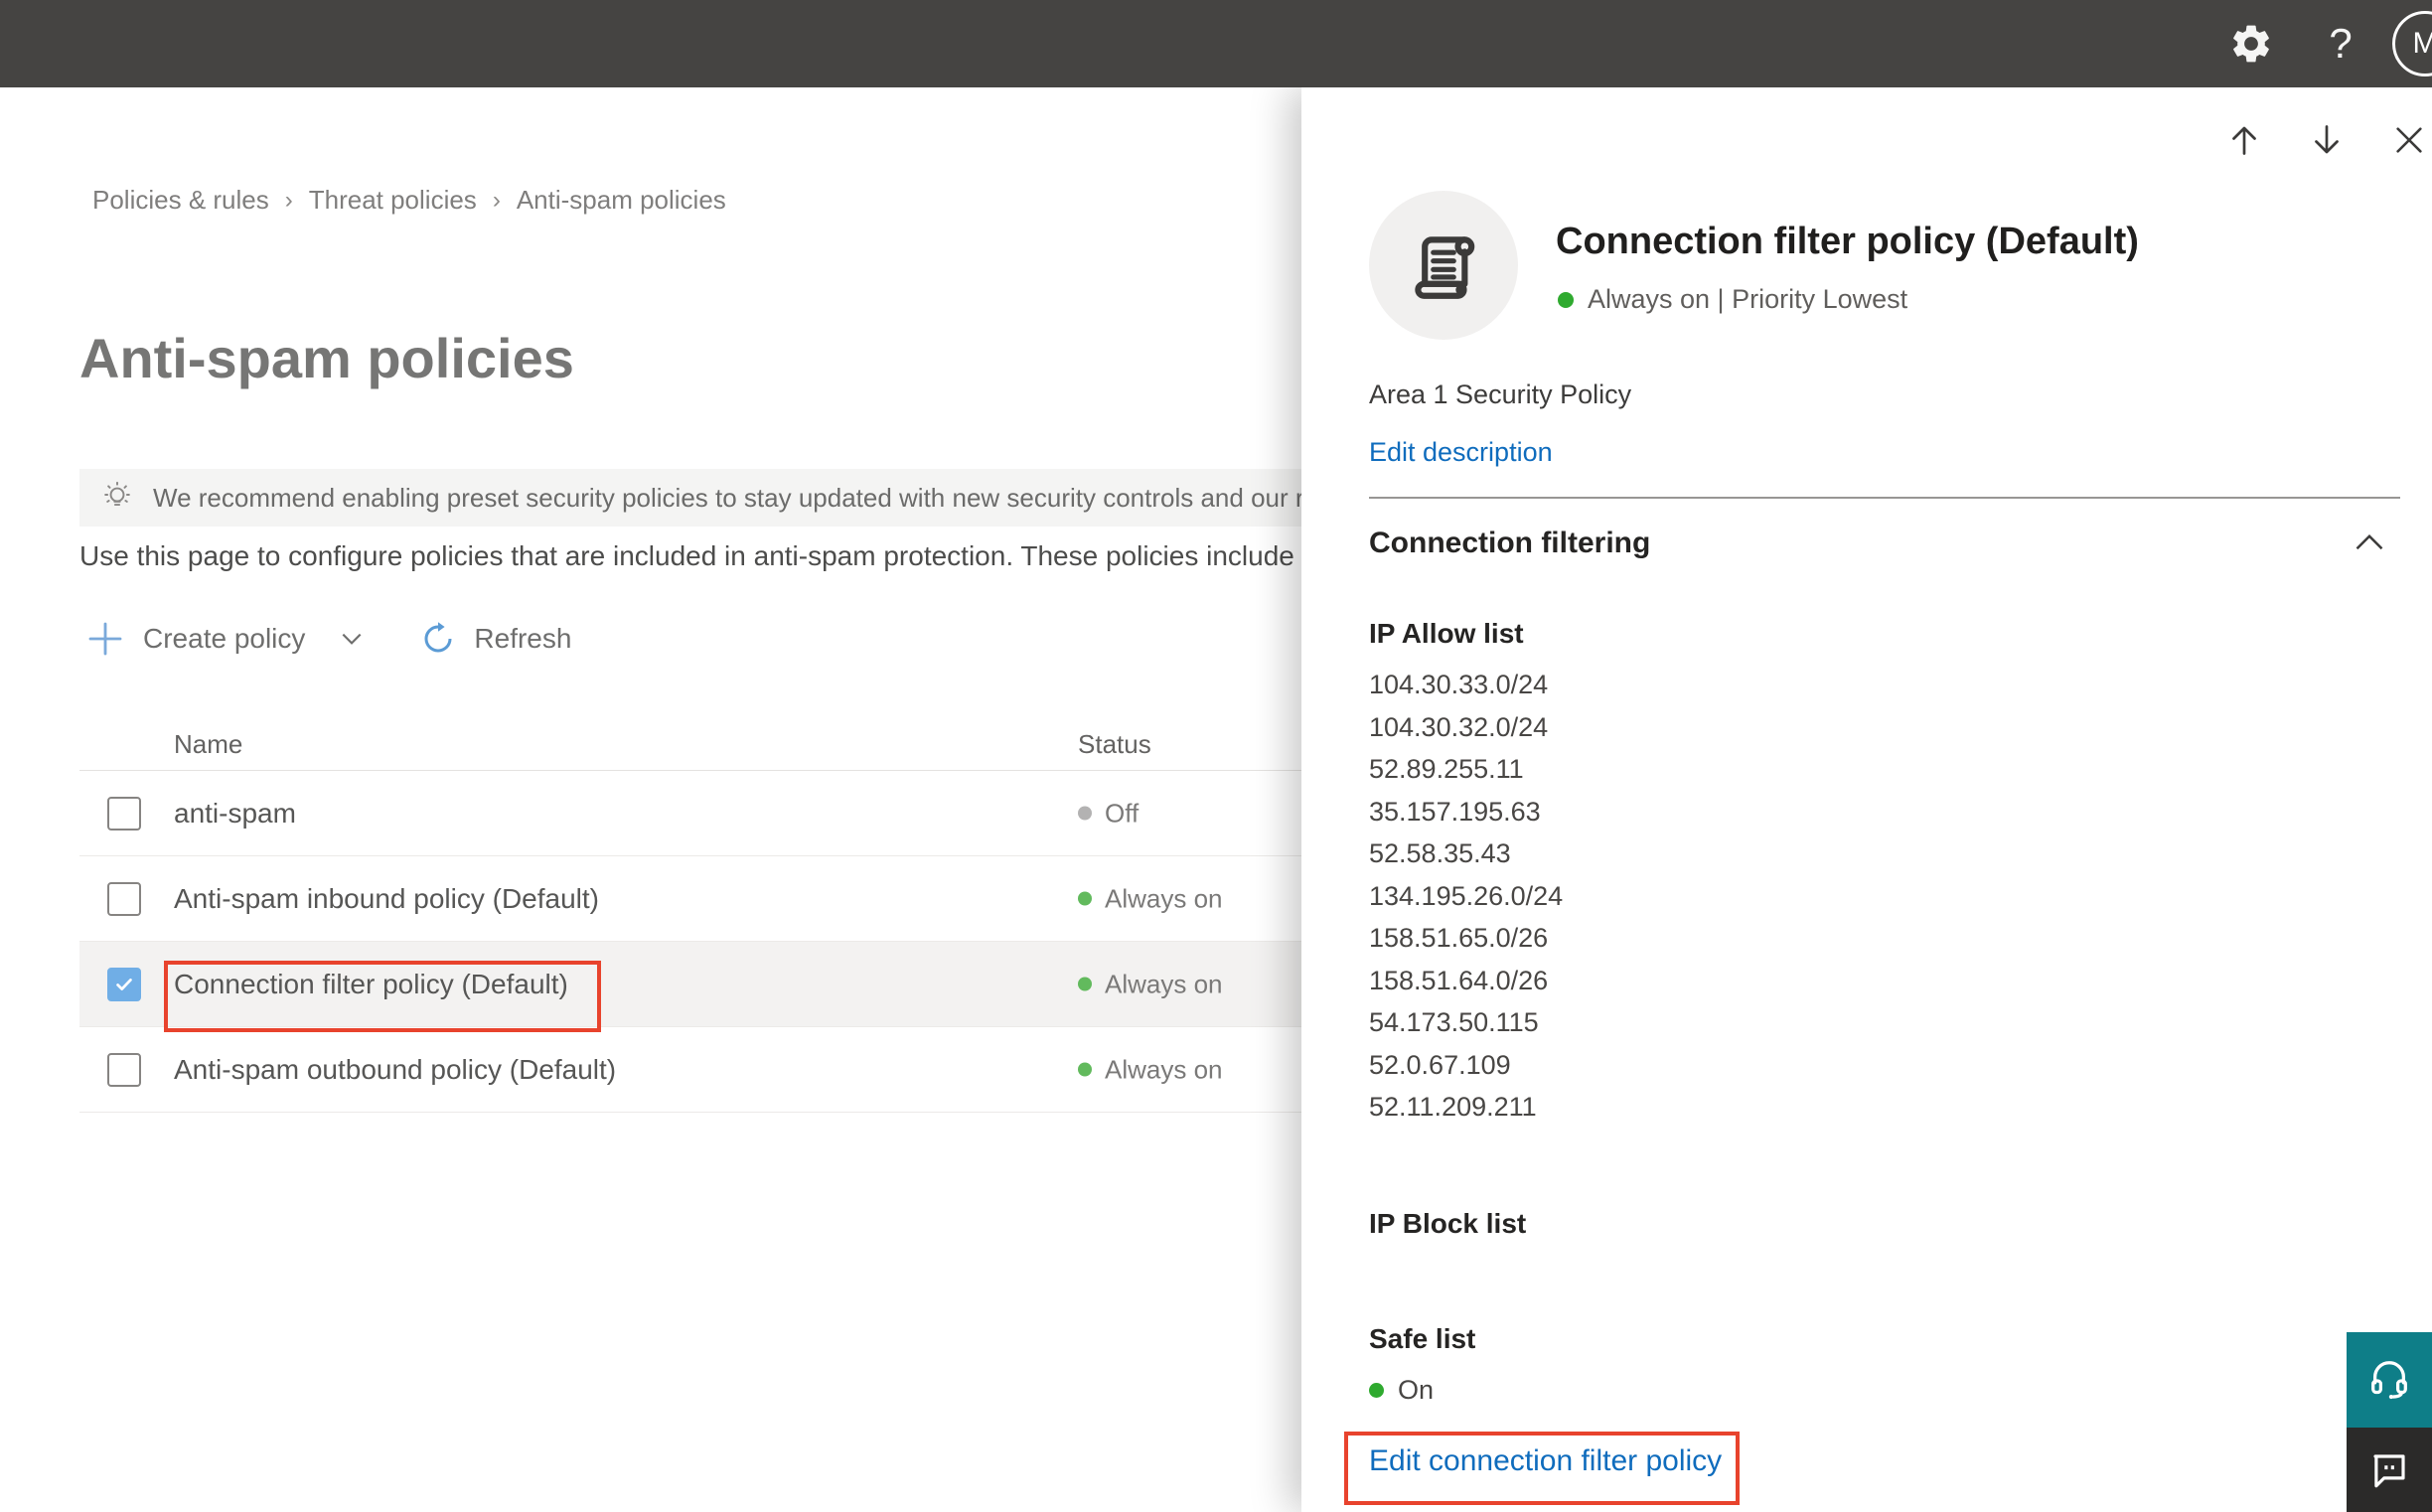  Describe the element at coordinates (1748, 299) in the screenshot. I see `status-line: Always on | Priority Lowest` at that location.